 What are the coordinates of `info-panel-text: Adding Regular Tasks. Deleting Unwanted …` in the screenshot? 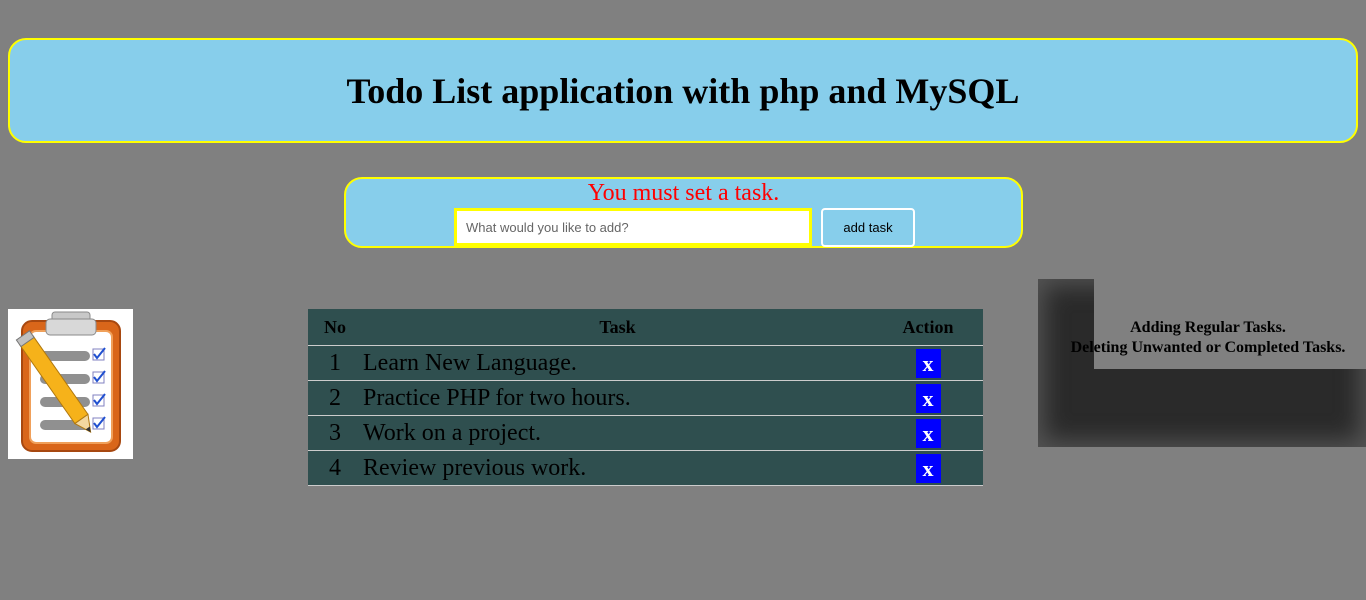 It's located at (1202, 338).